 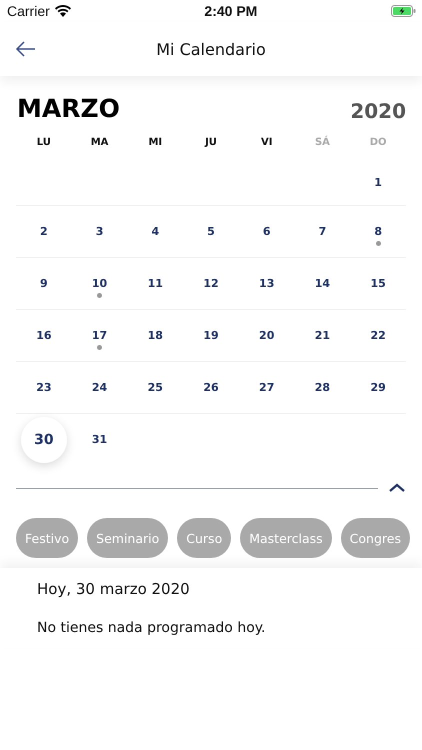 What do you see at coordinates (211, 49) in the screenshot?
I see `page-title: Mi Calendario` at bounding box center [211, 49].